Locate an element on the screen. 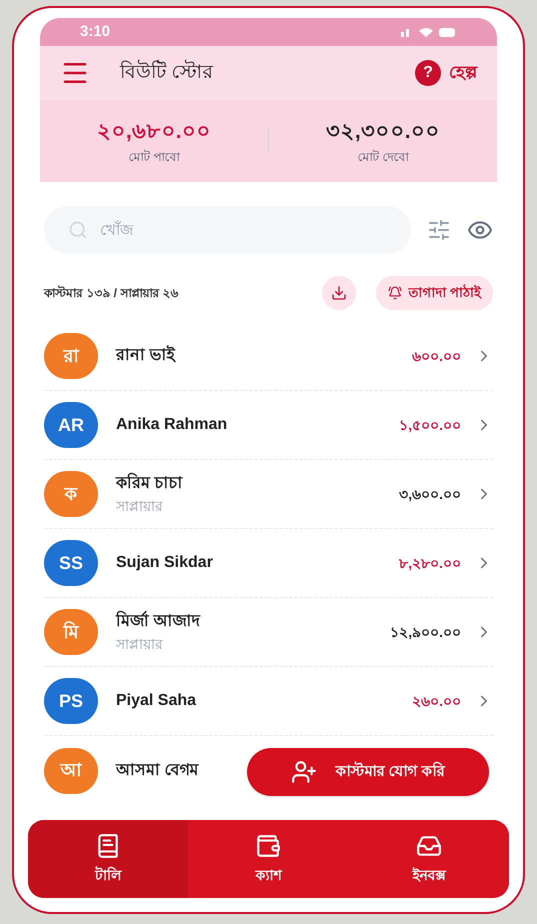 The image size is (537, 924). contact-amount: ৮,২৮০.০০ is located at coordinates (430, 563).